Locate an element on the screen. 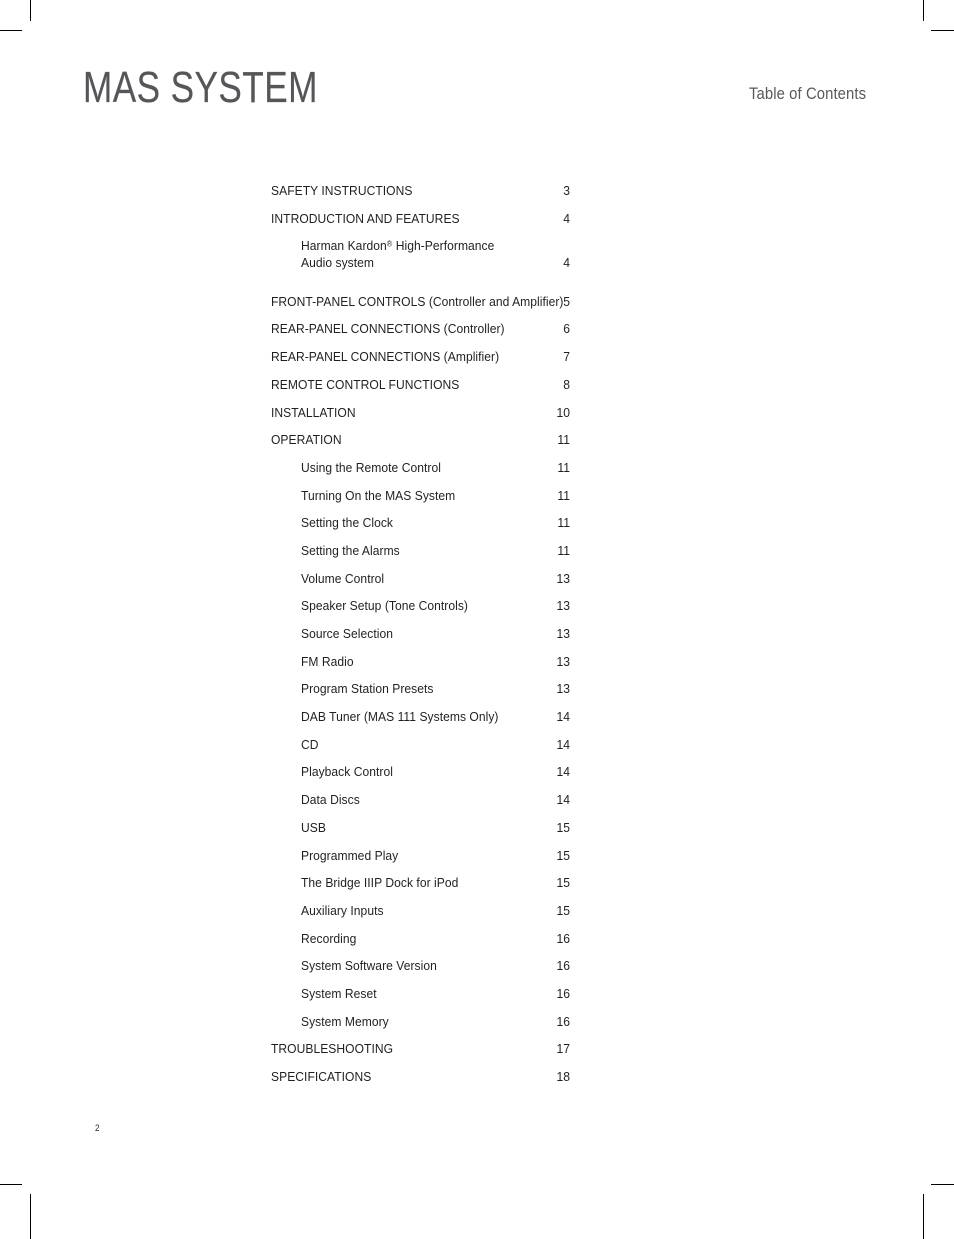 Image resolution: width=954 pixels, height=1239 pixels. toc-entry-page-number: 7 is located at coordinates (566, 357).